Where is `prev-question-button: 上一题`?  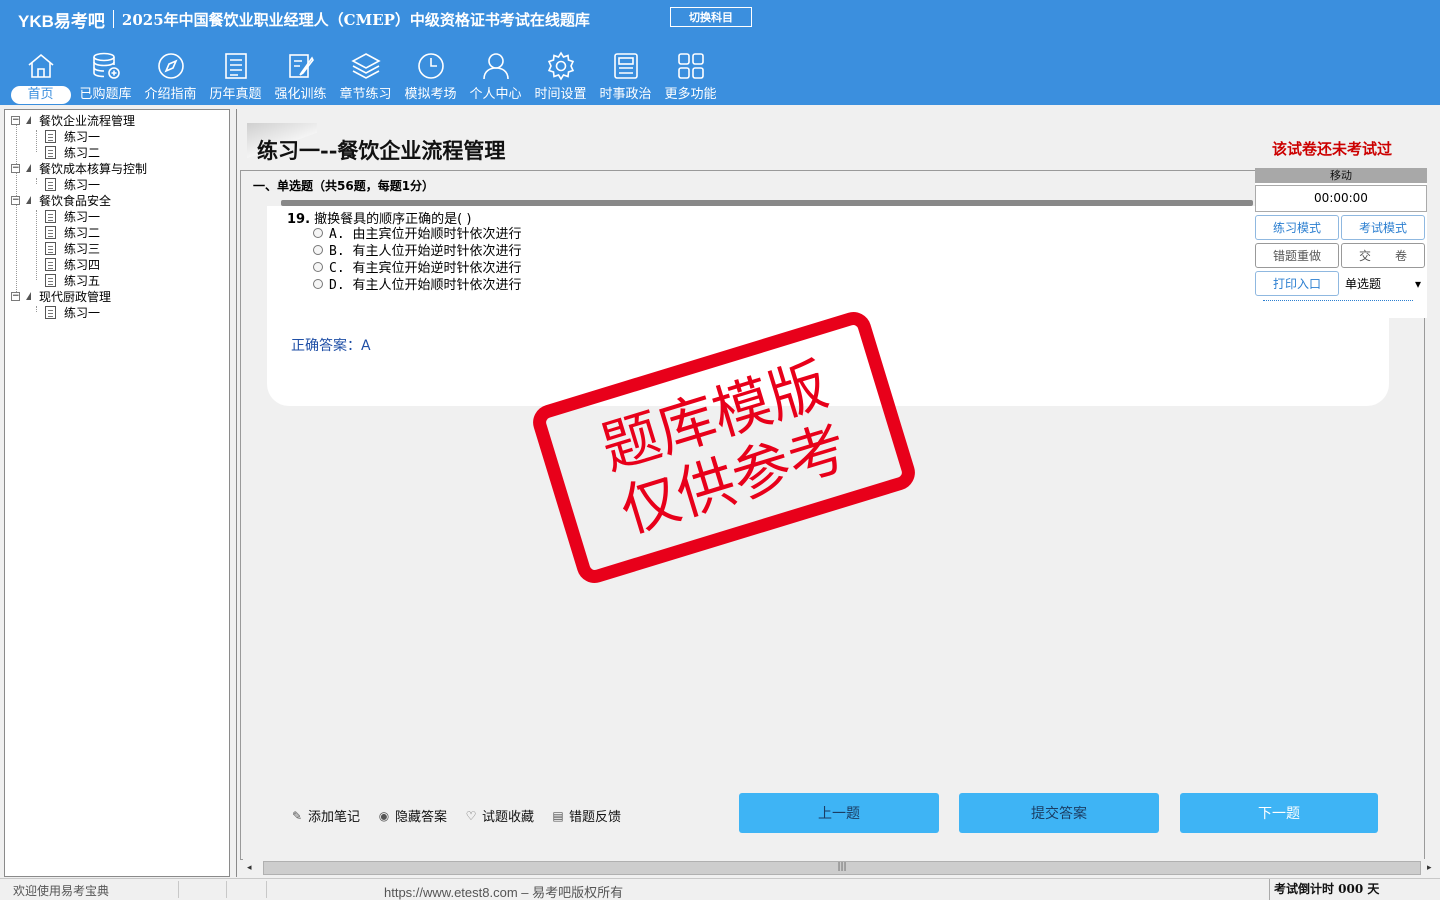 prev-question-button: 上一题 is located at coordinates (839, 813).